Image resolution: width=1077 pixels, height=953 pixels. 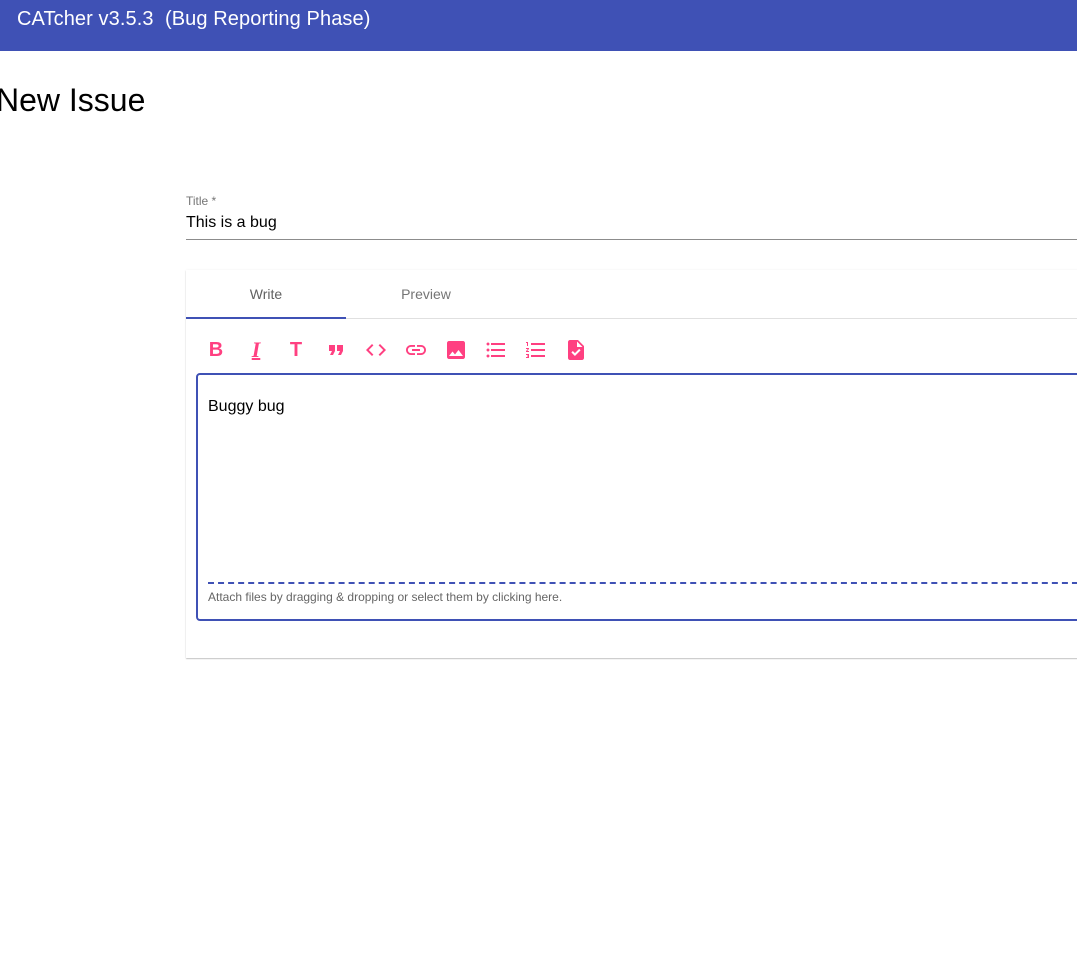 I want to click on image-button, so click(x=456, y=350).